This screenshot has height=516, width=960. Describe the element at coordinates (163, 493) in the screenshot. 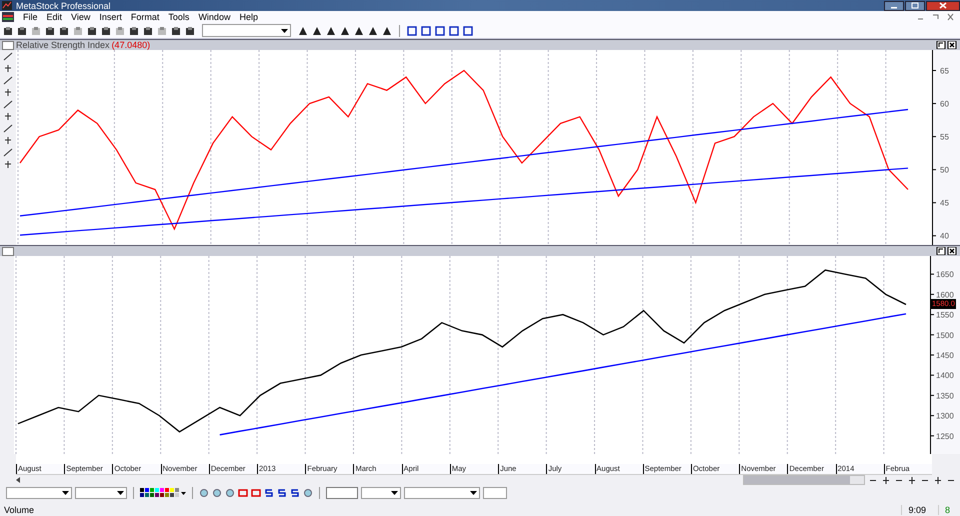

I see `color-palette-icon` at that location.